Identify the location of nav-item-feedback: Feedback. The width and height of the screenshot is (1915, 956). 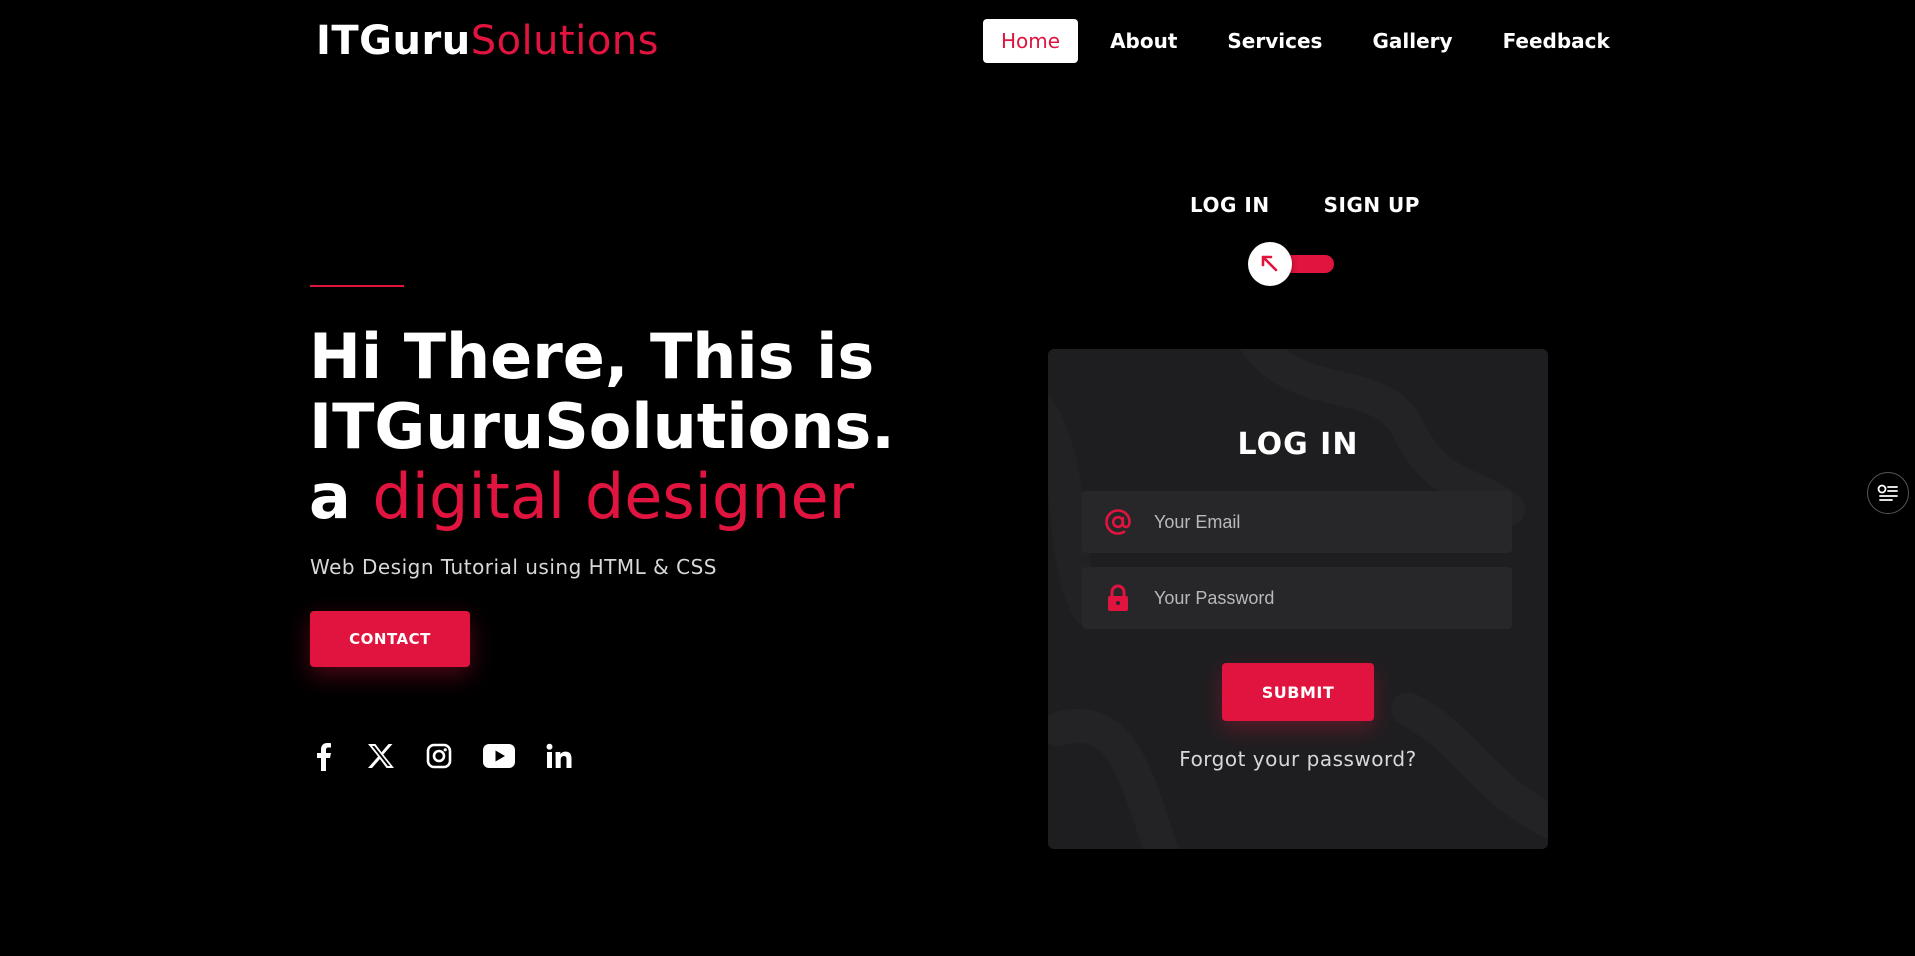
(1556, 41).